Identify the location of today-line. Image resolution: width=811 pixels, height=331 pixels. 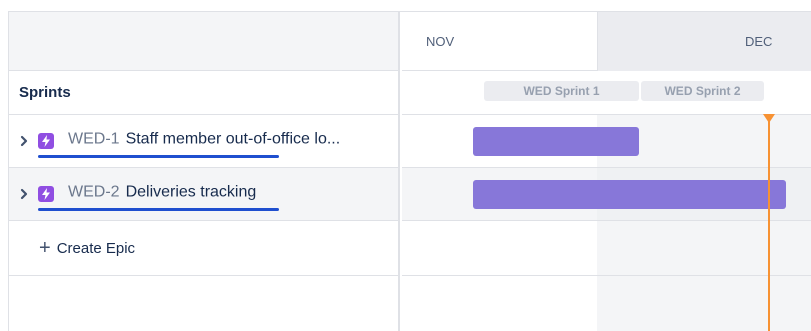
(769, 225).